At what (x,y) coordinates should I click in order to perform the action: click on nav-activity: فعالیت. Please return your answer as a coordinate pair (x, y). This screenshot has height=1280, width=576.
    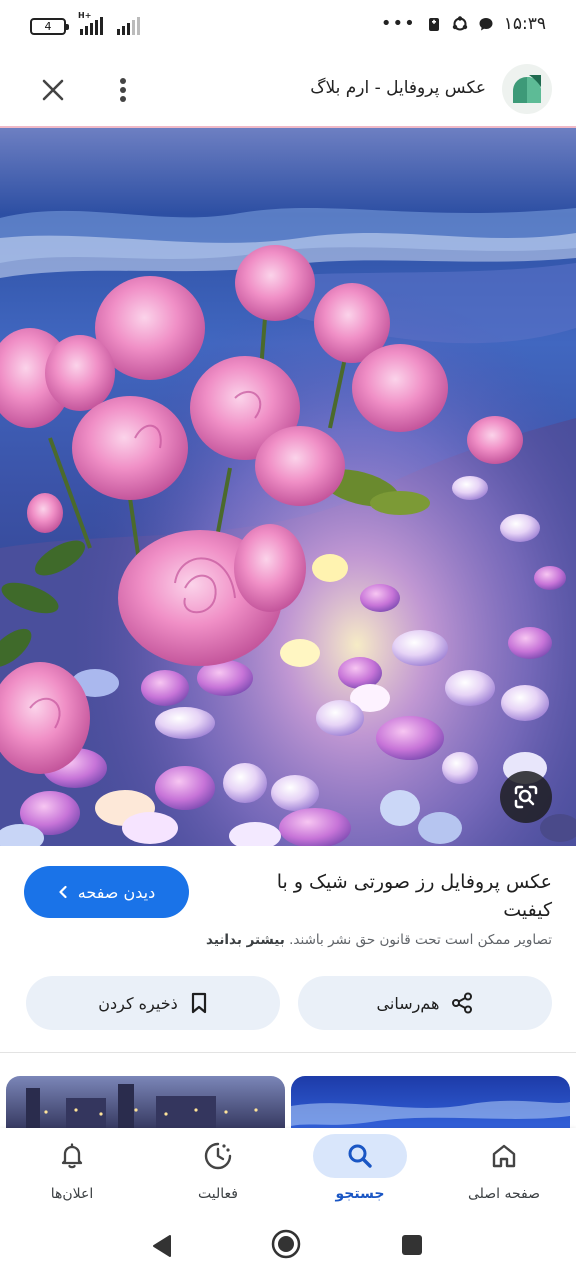
    Looking at the image, I should click on (218, 1177).